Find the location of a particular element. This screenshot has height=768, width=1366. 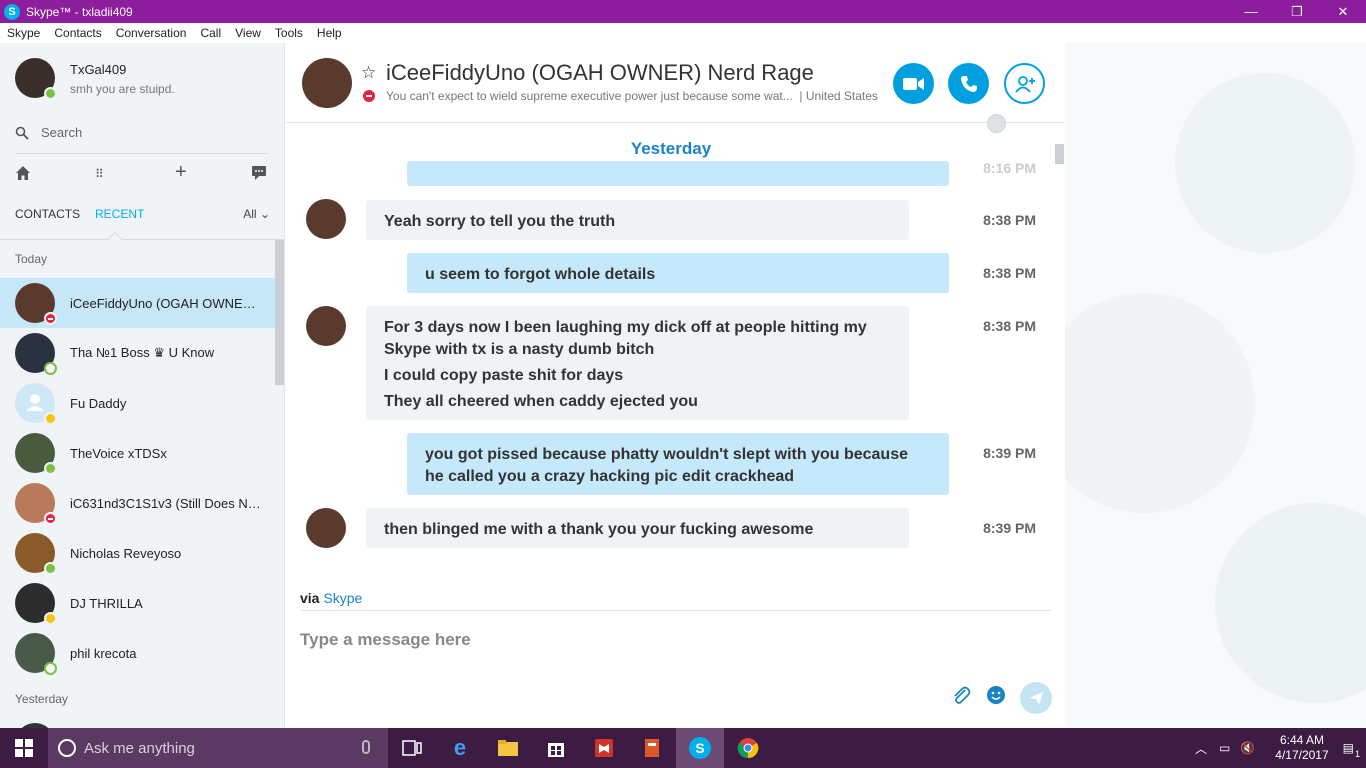

filter-all-dropdown: All ⌄ is located at coordinates (256, 214).